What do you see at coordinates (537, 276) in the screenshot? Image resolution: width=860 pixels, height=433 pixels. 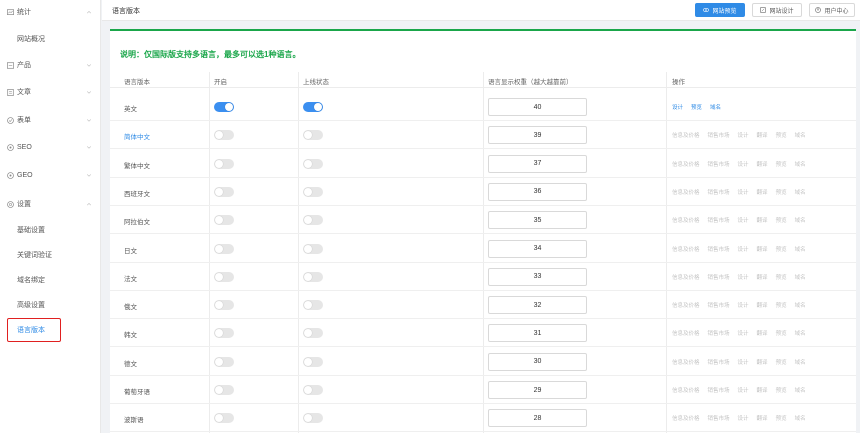 I see `weight-input: 33` at bounding box center [537, 276].